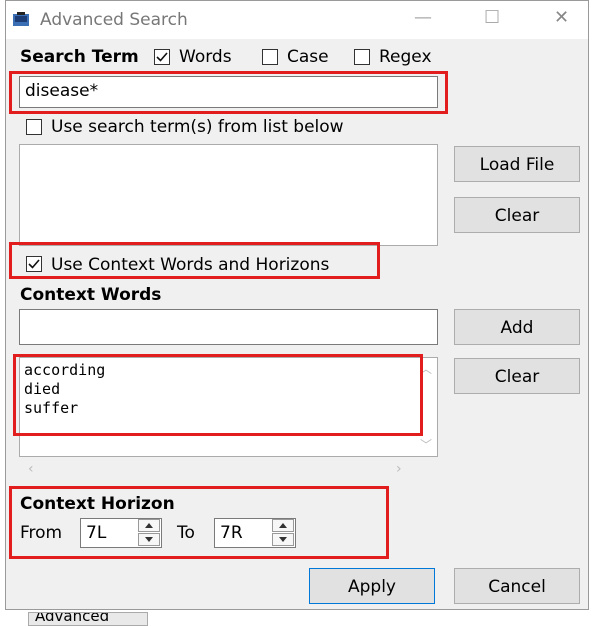 This screenshot has height=626, width=602. Describe the element at coordinates (114, 20) in the screenshot. I see `window-title: Advanced Search` at that location.